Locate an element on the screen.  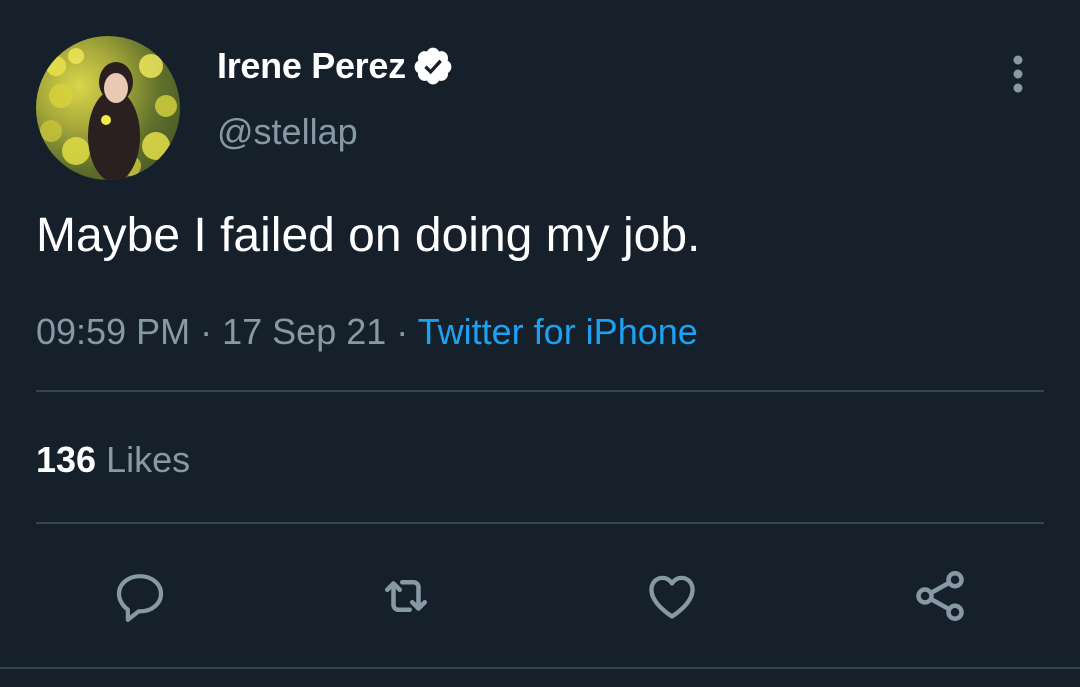
likes-count: 136 is located at coordinates (66, 459).